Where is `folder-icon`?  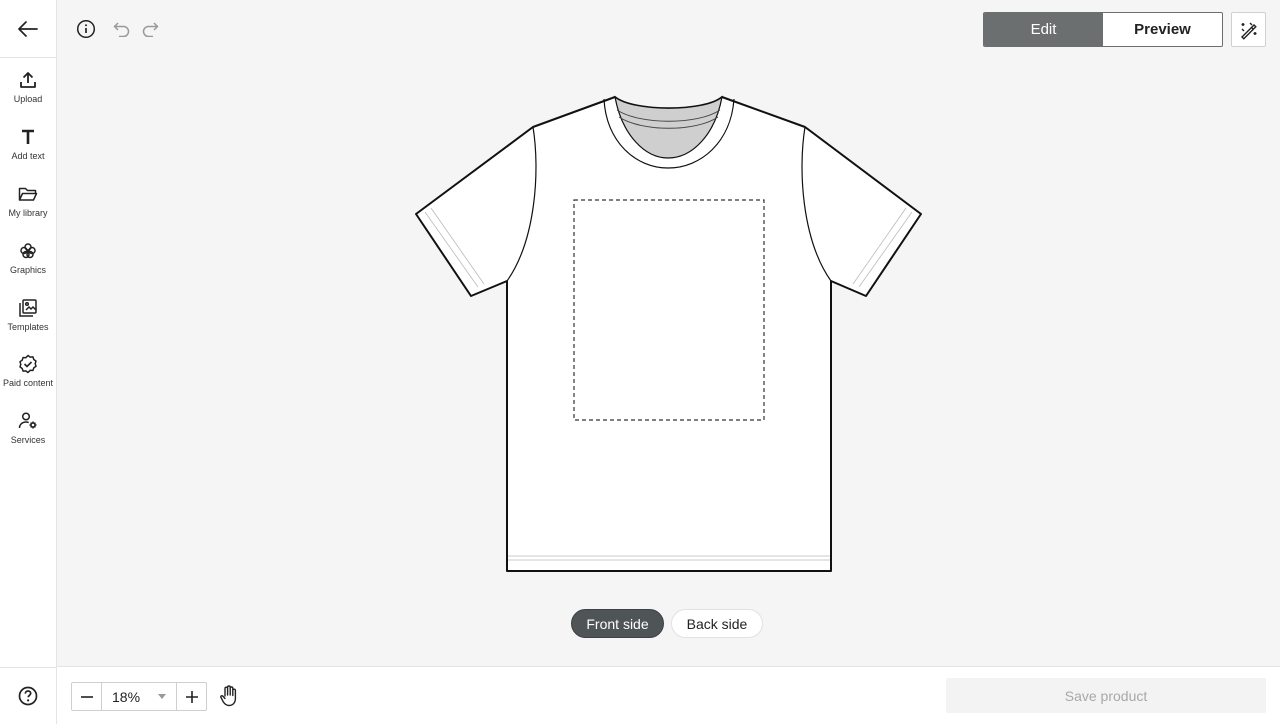 folder-icon is located at coordinates (28, 194).